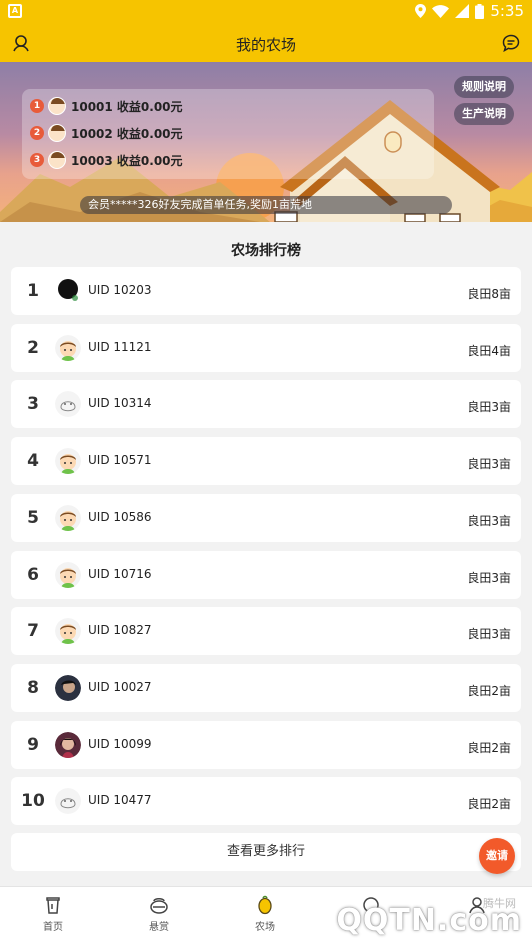  Describe the element at coordinates (120, 630) in the screenshot. I see `user-uid: UID 10827` at that location.